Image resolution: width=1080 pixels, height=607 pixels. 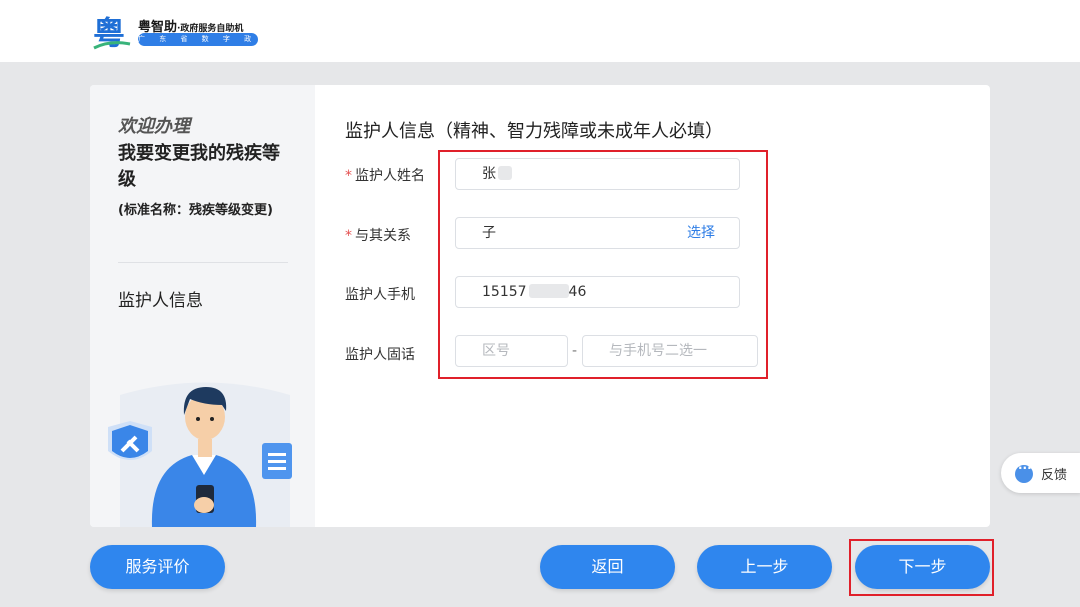 I want to click on guardian-illustration-icon, so click(x=200, y=454).